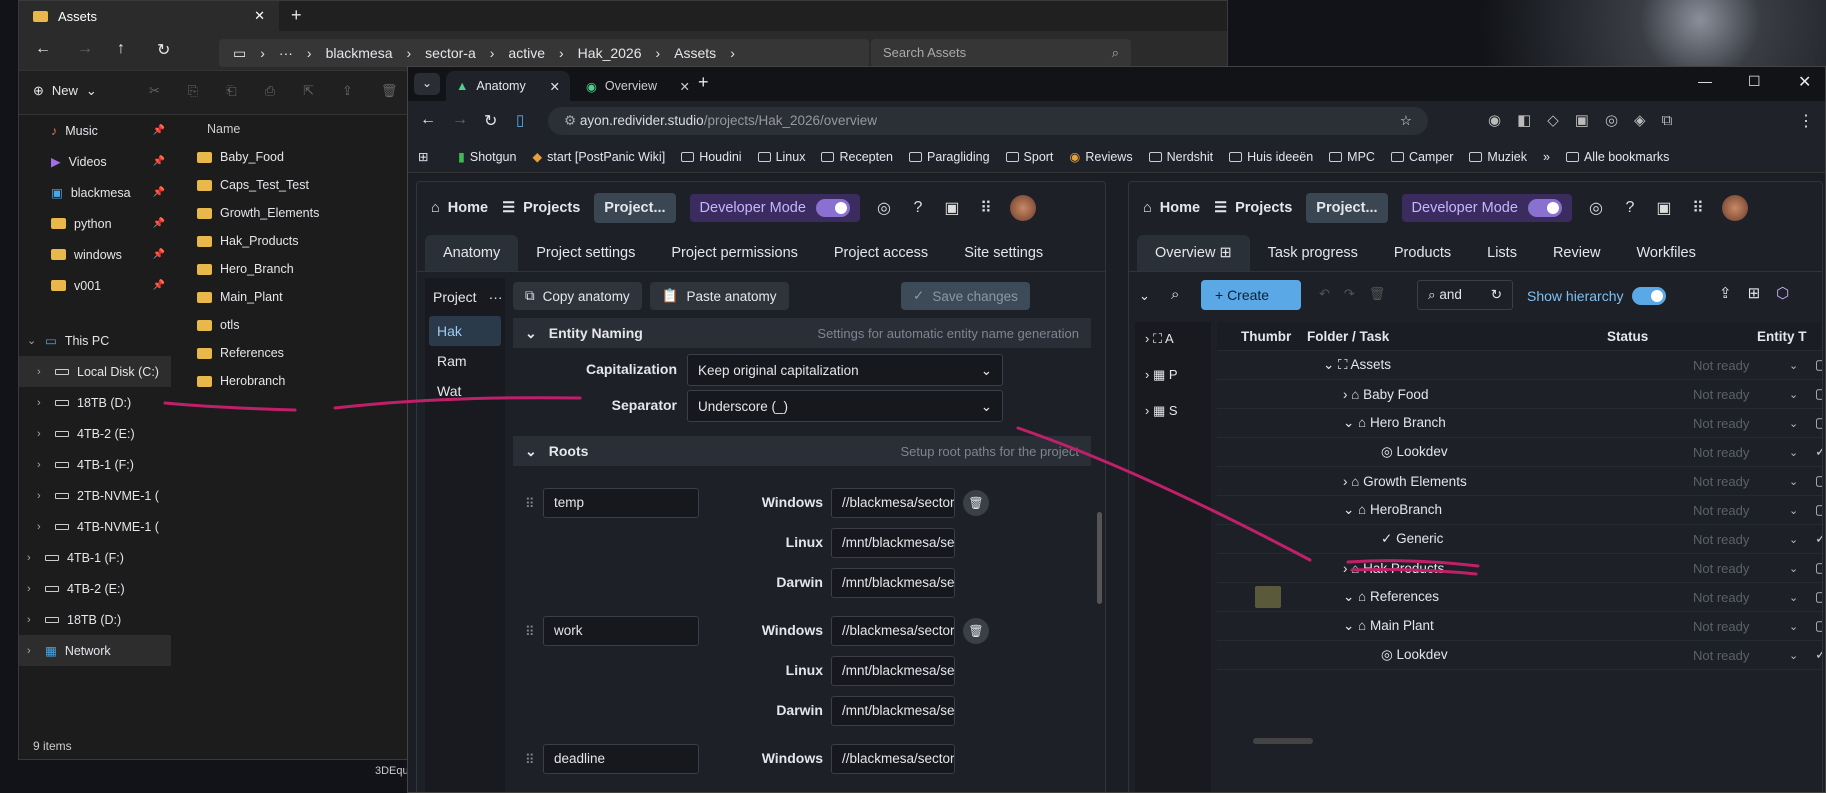 The height and width of the screenshot is (793, 1826). I want to click on bookmark: Houdini, so click(711, 157).